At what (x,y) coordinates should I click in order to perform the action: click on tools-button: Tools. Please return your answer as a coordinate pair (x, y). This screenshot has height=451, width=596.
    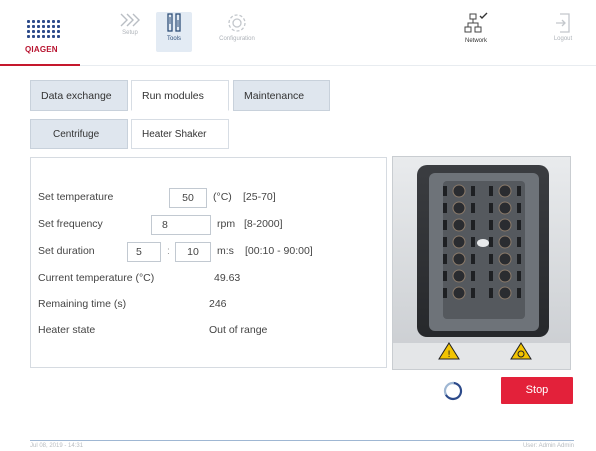
    Looking at the image, I should click on (174, 32).